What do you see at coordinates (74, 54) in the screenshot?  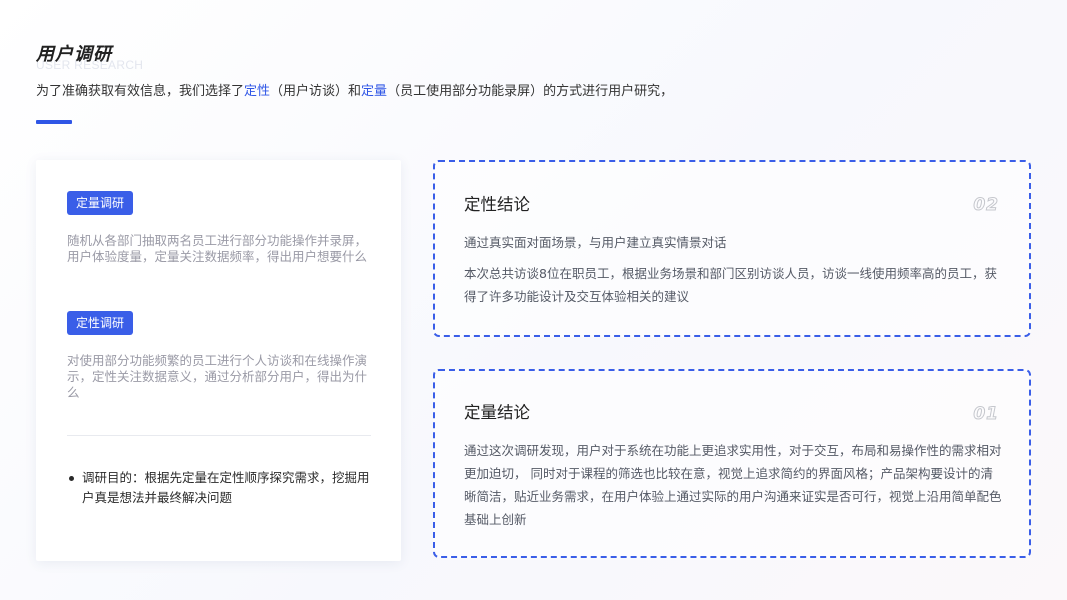 I see `section-title: 用户调研` at bounding box center [74, 54].